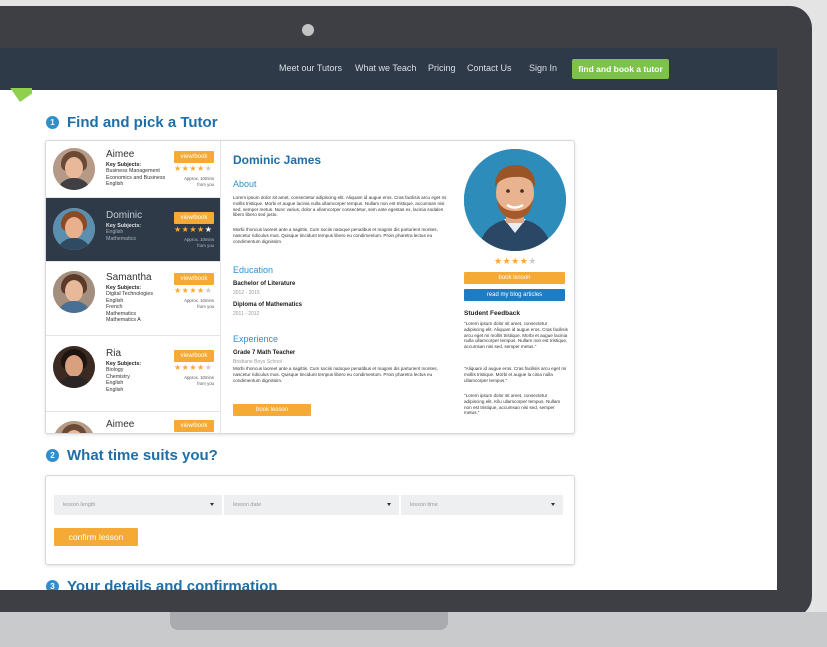  I want to click on step-number: 3, so click(52, 585).